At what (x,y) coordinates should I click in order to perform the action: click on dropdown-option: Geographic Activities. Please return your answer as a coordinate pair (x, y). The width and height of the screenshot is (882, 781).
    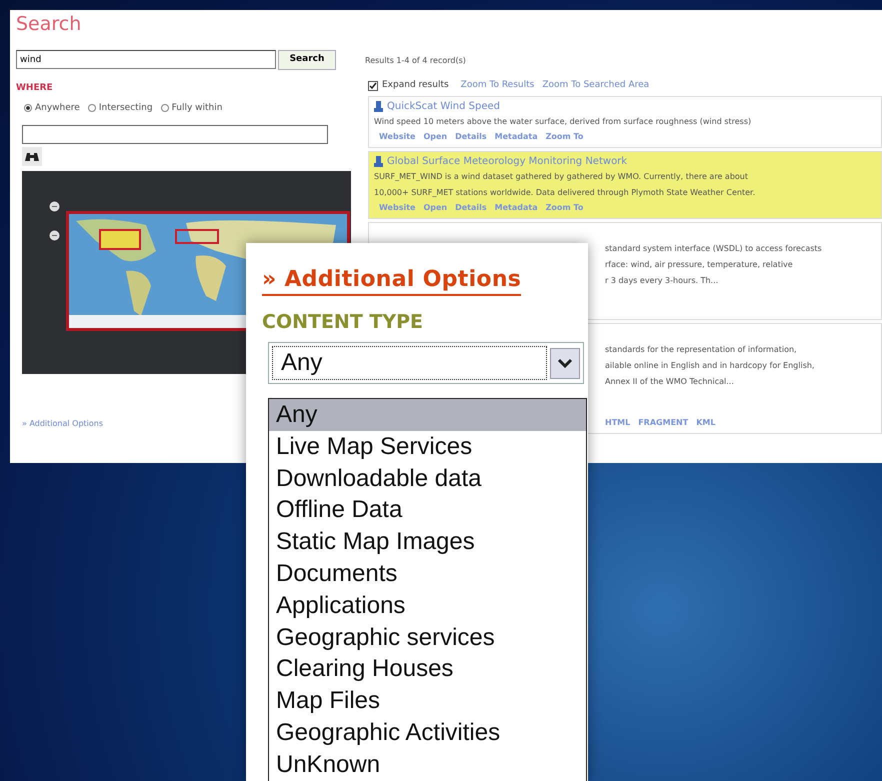
    Looking at the image, I should click on (427, 732).